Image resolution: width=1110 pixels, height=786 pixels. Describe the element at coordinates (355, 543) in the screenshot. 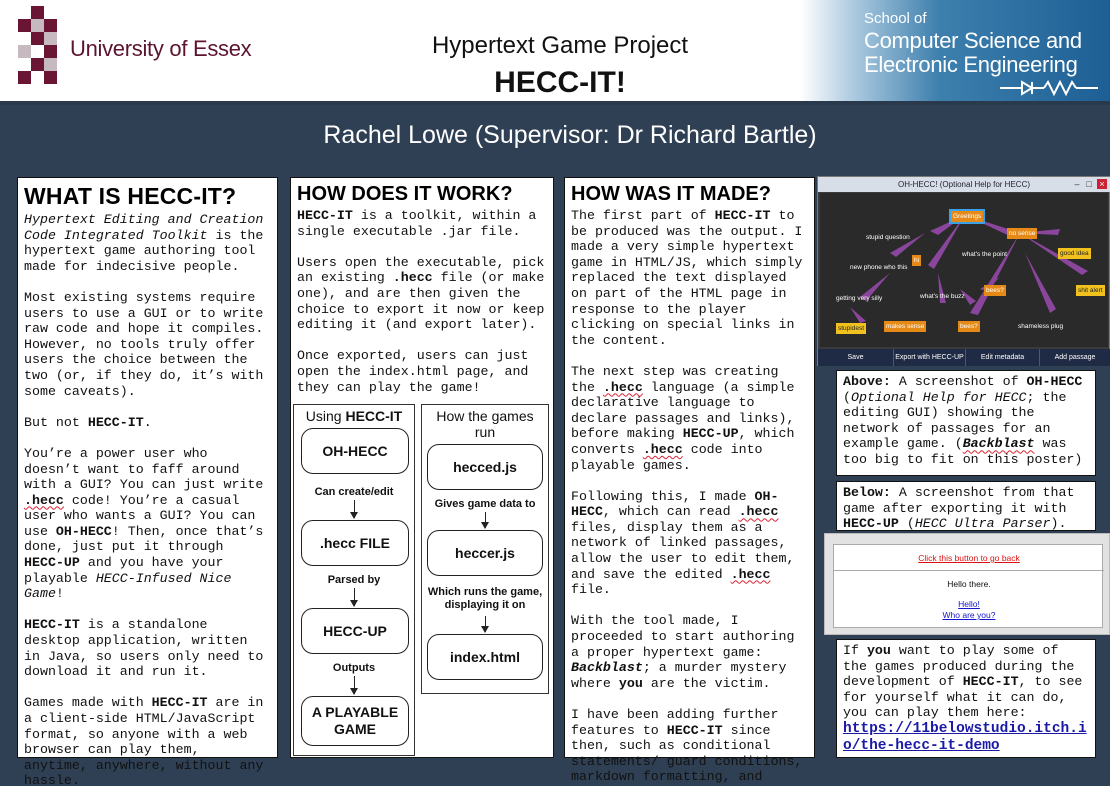

I see `node-hecc-file: .hecc FILE` at that location.